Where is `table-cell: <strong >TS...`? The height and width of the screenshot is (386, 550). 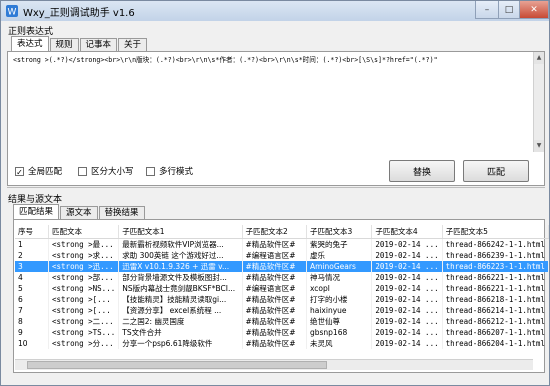
table-cell: <strong >TS... is located at coordinates (84, 332).